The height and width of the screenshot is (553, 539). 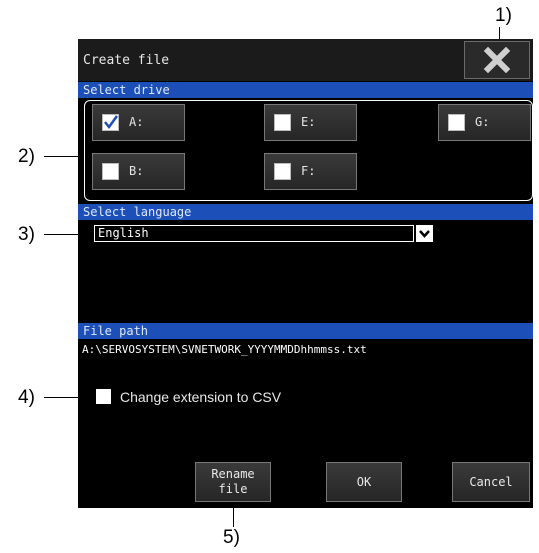 I want to click on ok-label: OK, so click(x=364, y=482).